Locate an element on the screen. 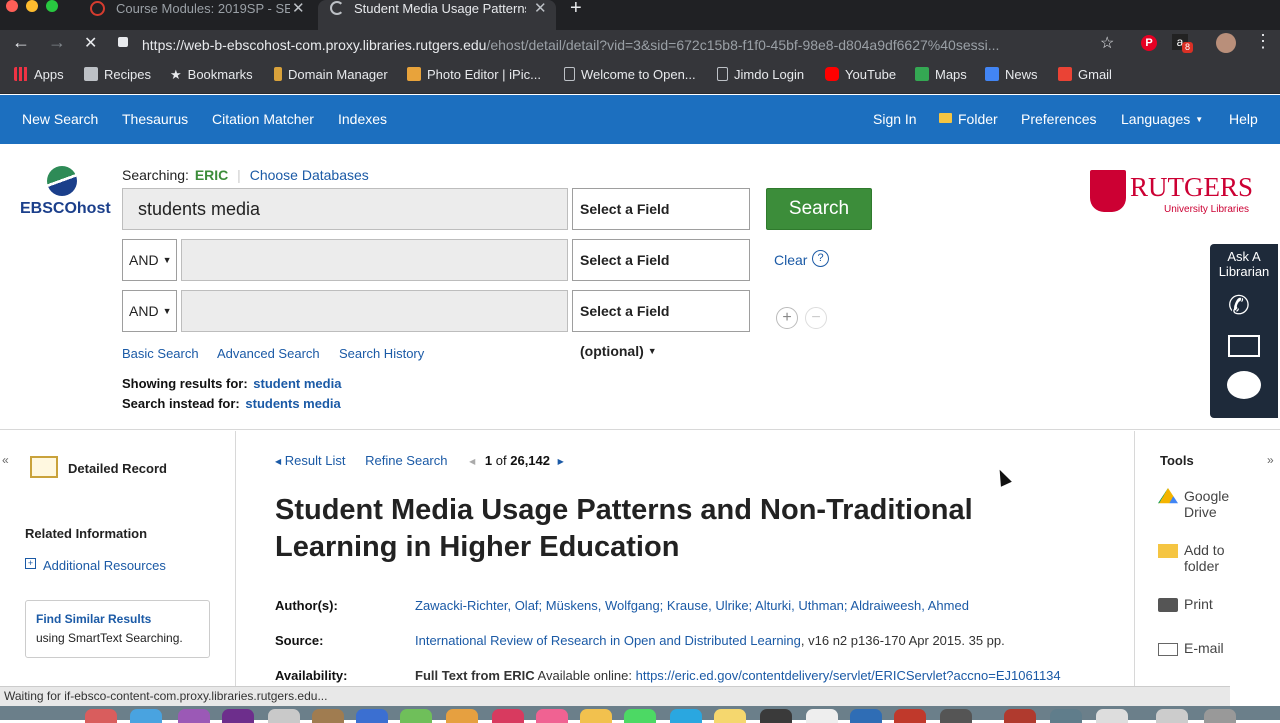 The height and width of the screenshot is (723, 1280). chat-icon is located at coordinates (1244, 385).